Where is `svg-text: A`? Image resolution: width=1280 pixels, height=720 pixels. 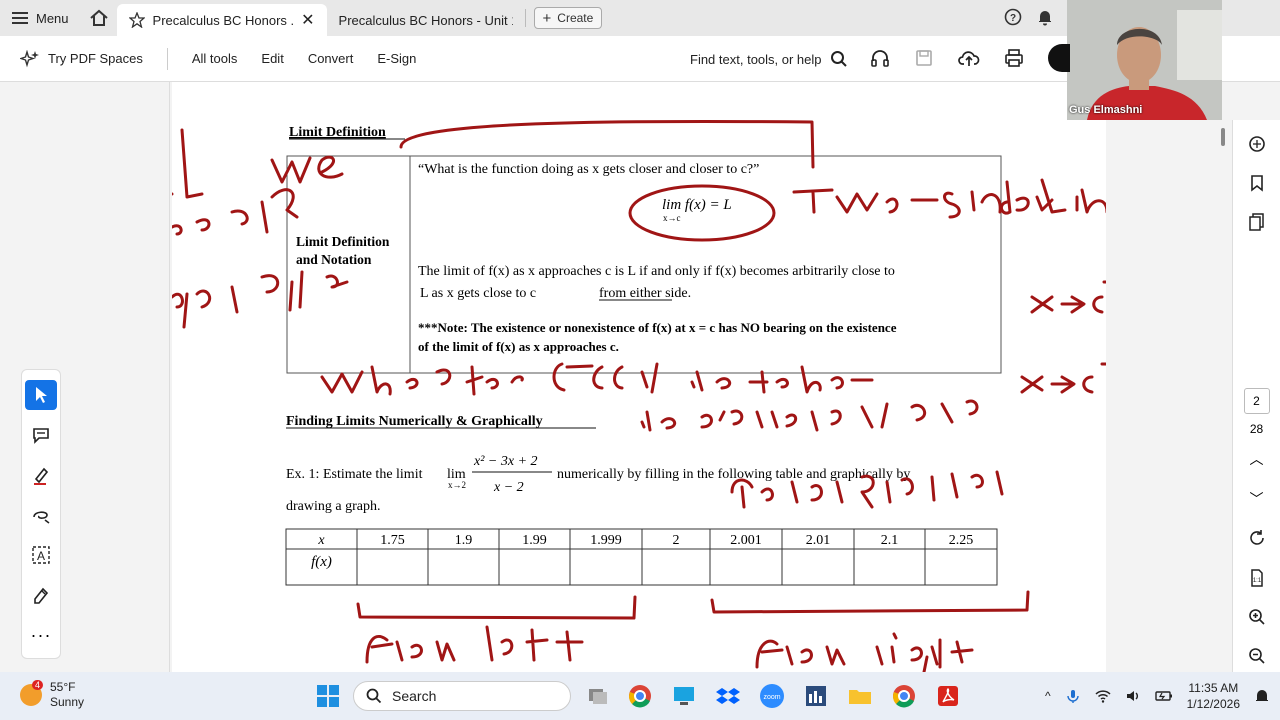 svg-text: A is located at coordinates (41, 556).